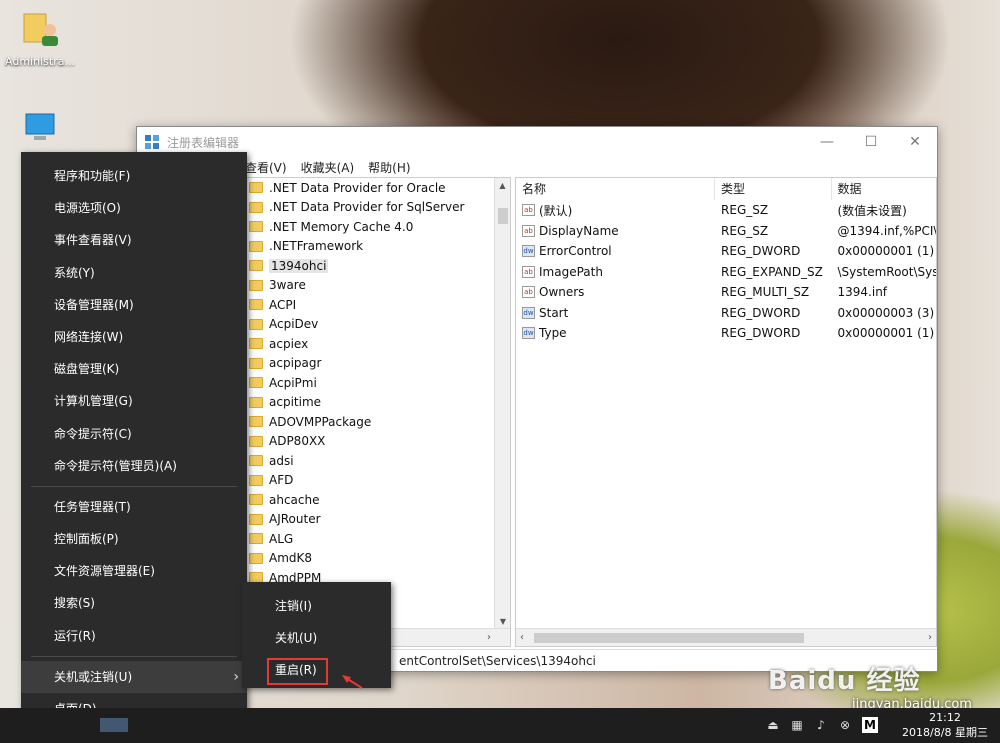 The height and width of the screenshot is (743, 1000). I want to click on column-name: 名称, so click(616, 189).